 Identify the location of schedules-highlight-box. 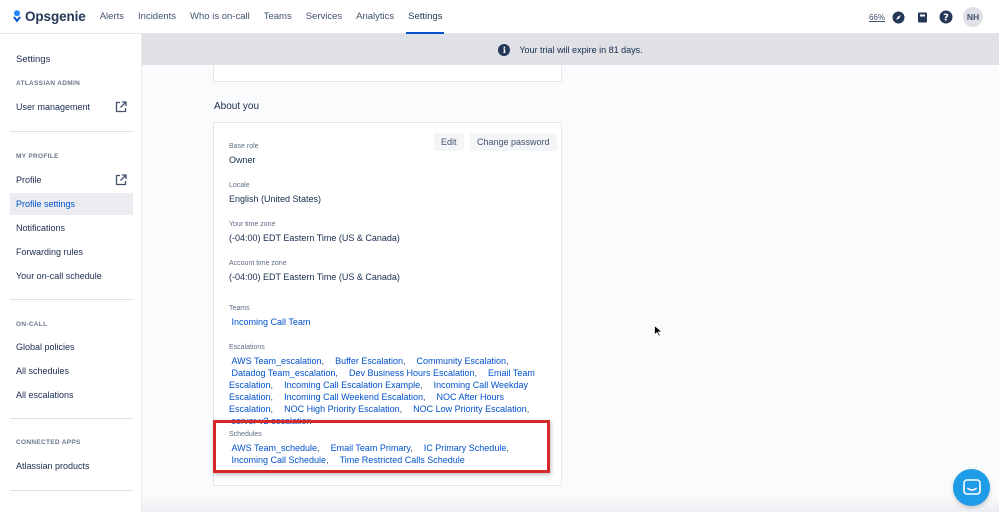
(381, 446).